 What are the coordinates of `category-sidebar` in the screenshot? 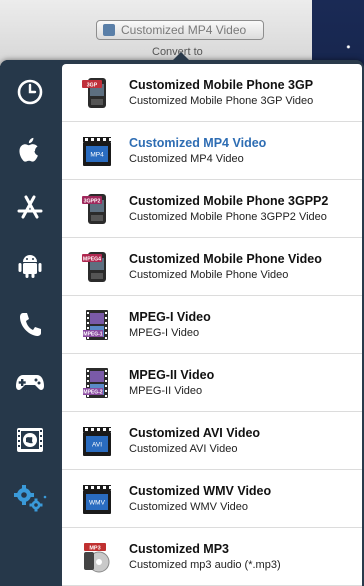 It's located at (30, 323).